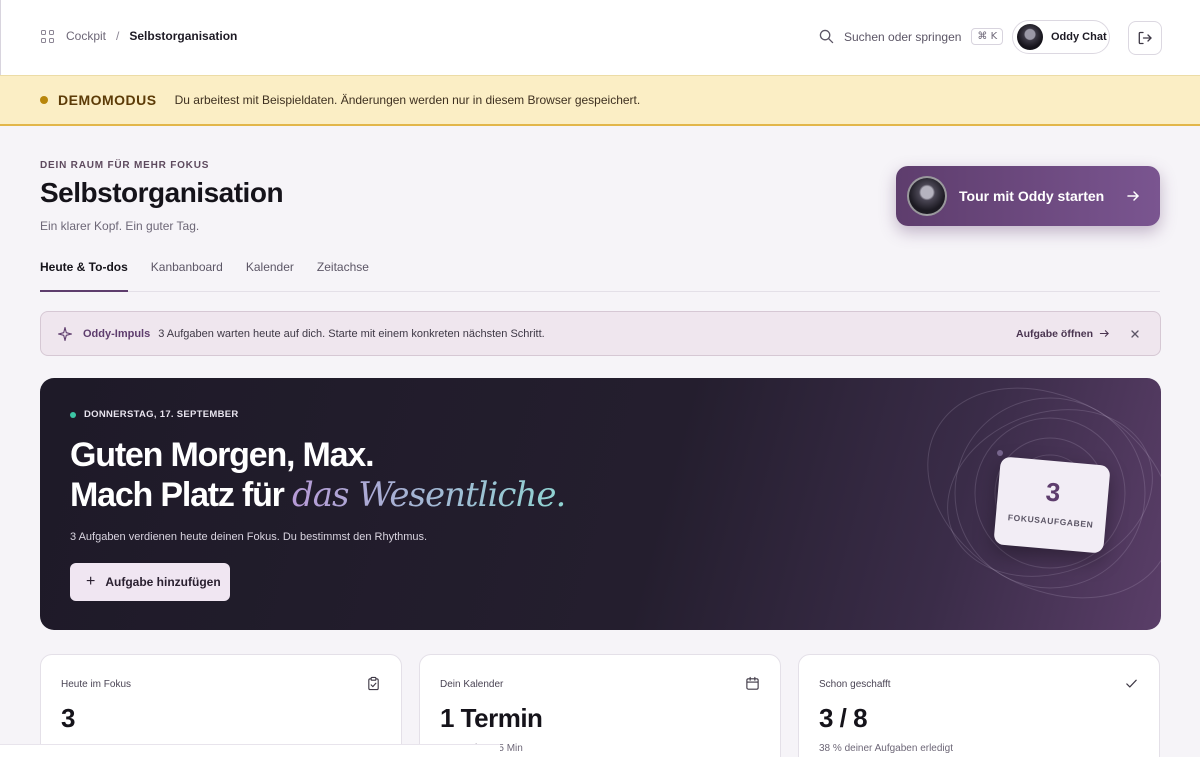 The image size is (1200, 757). I want to click on hero-tagline: Mach Platz für das Wesentliche., so click(318, 495).